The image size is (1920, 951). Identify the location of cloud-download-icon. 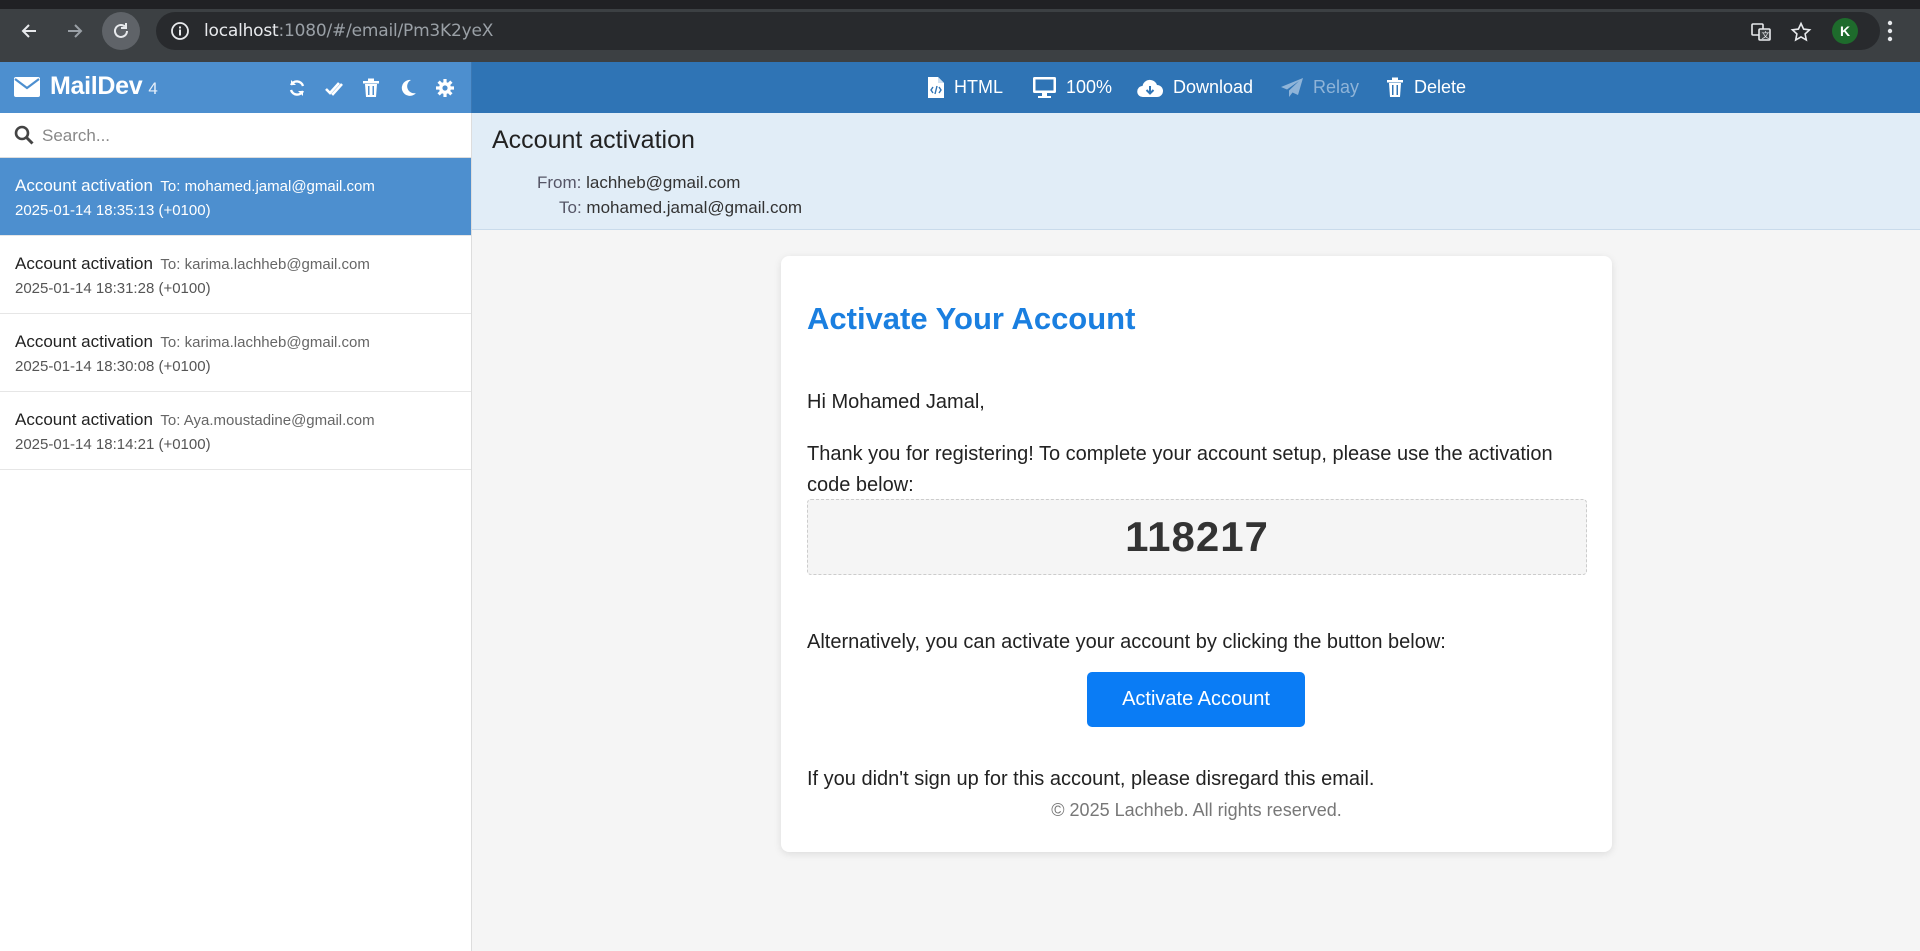
(1150, 88).